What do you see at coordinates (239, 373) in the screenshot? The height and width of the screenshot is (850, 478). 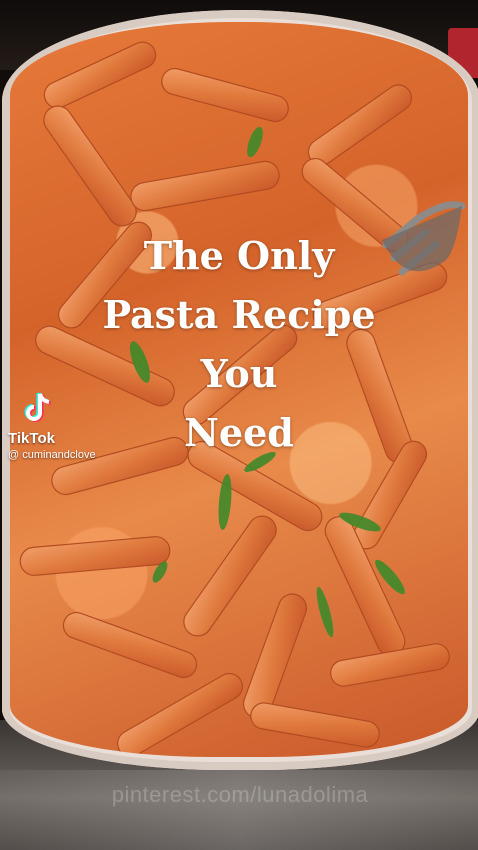 I see `headline-line-3: You` at bounding box center [239, 373].